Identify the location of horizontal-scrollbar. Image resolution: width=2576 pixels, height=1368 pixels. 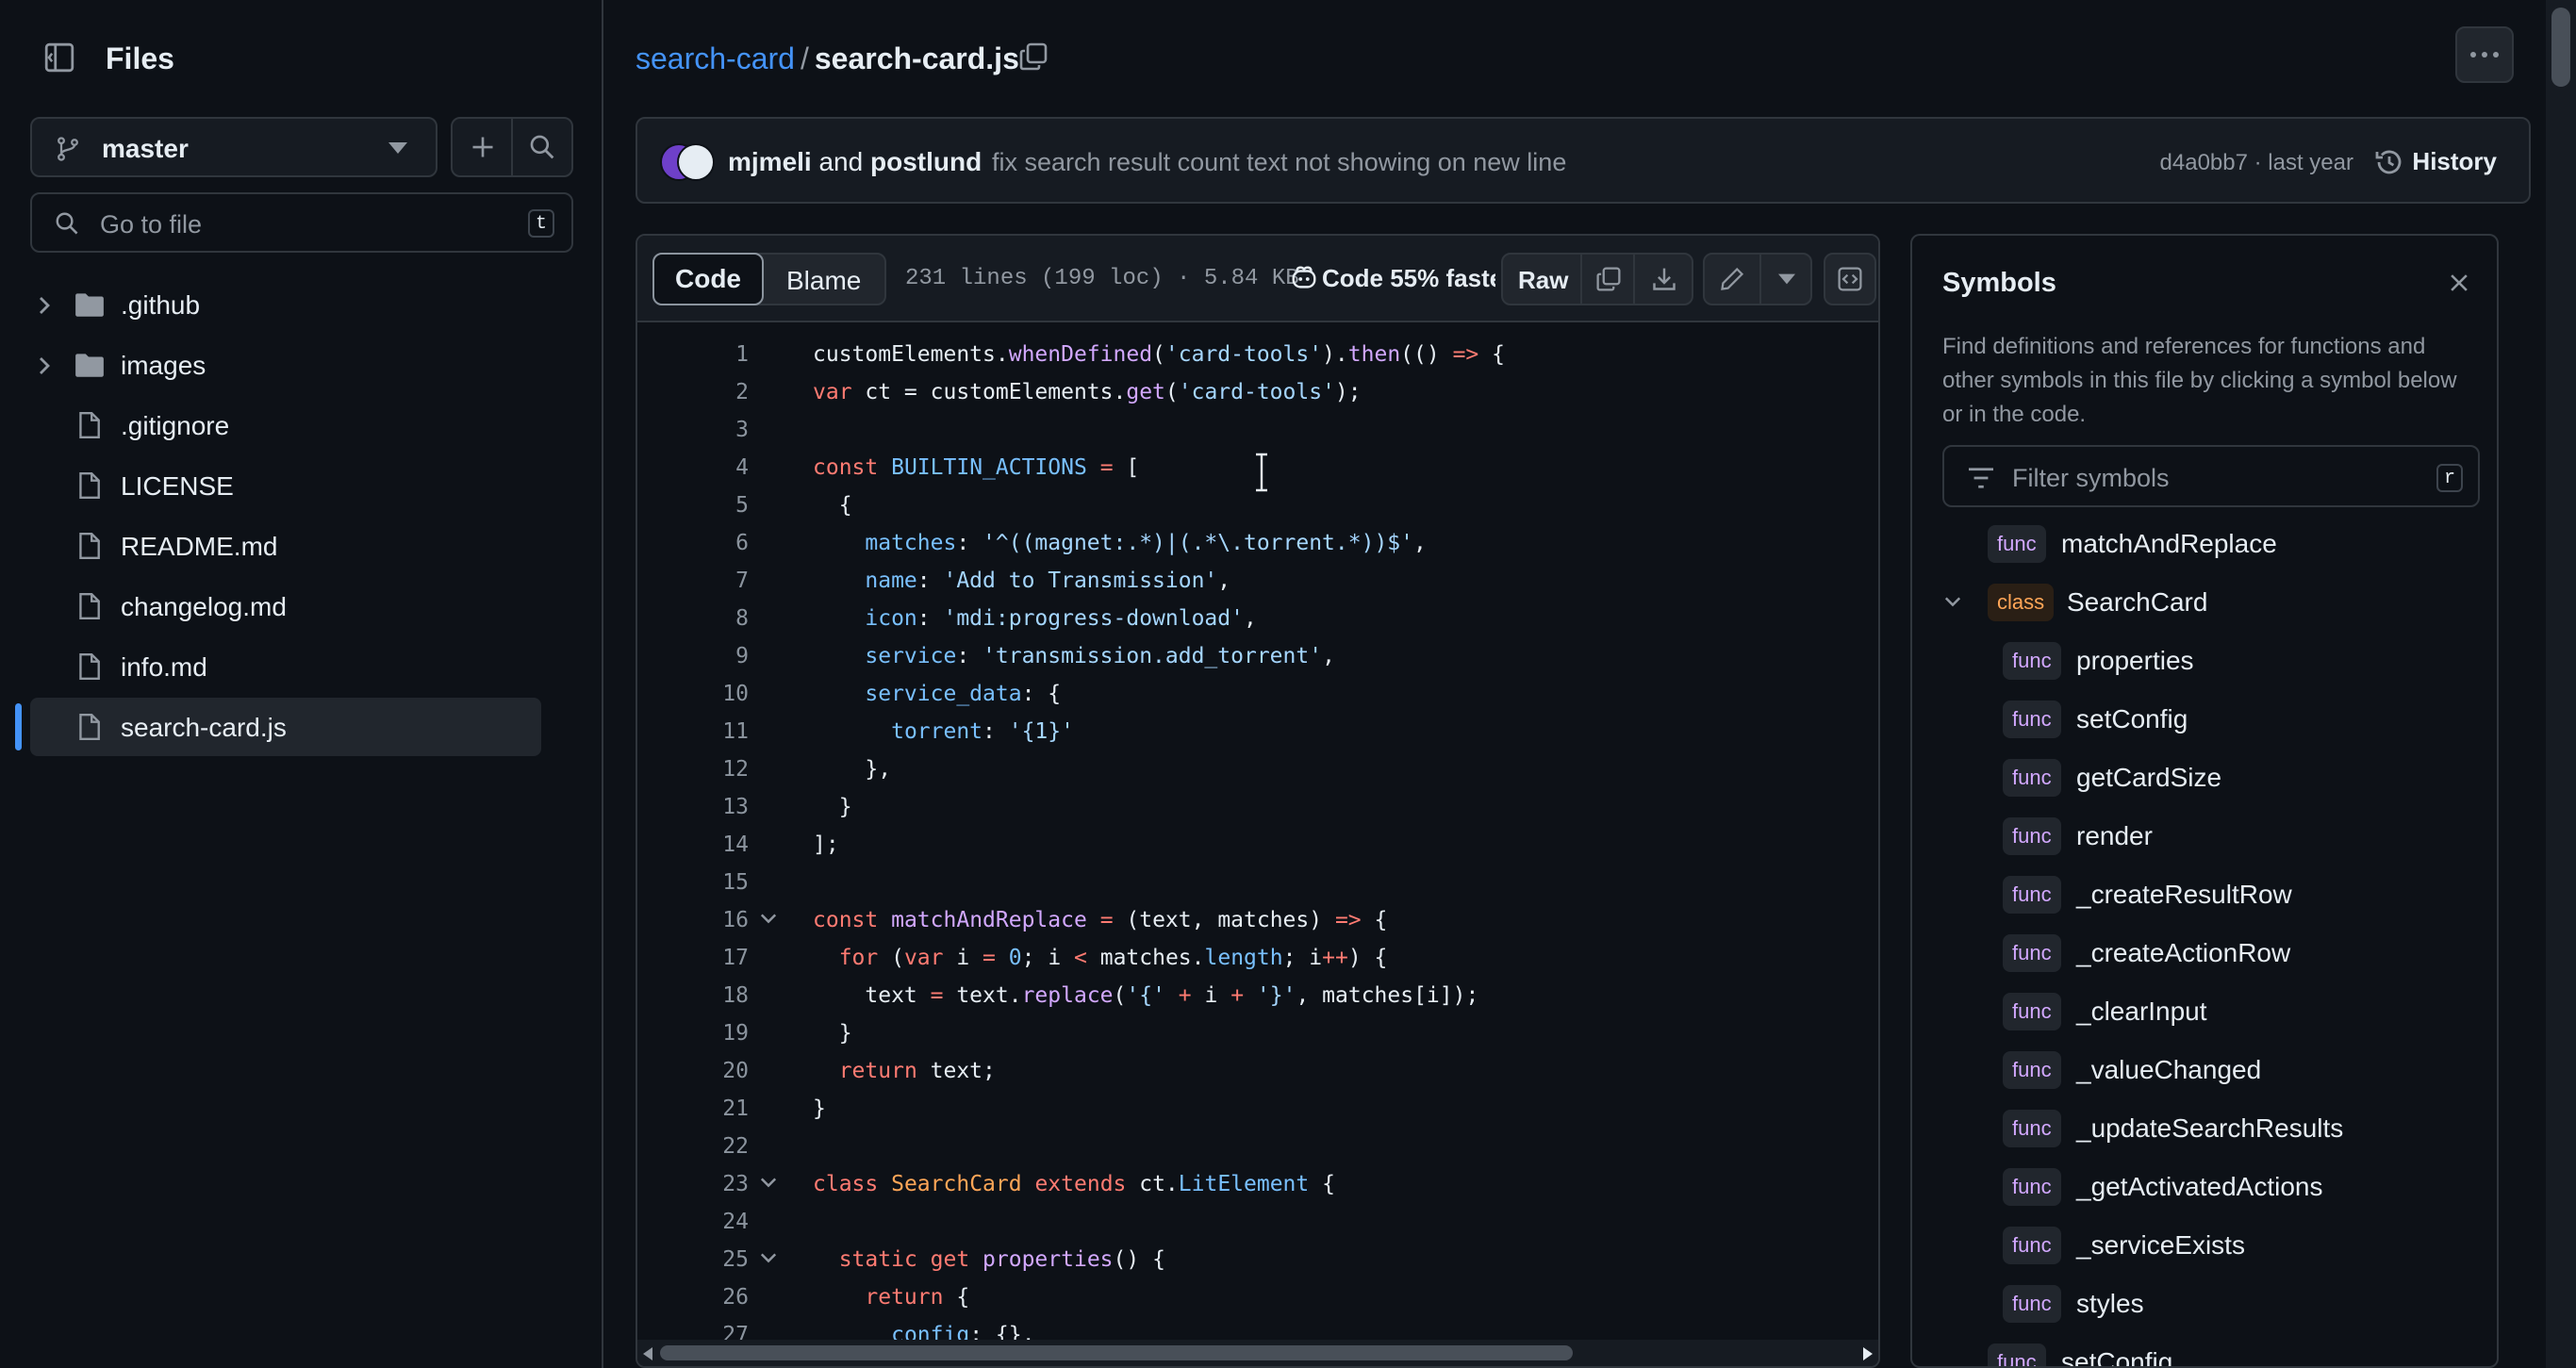
(1257, 1353).